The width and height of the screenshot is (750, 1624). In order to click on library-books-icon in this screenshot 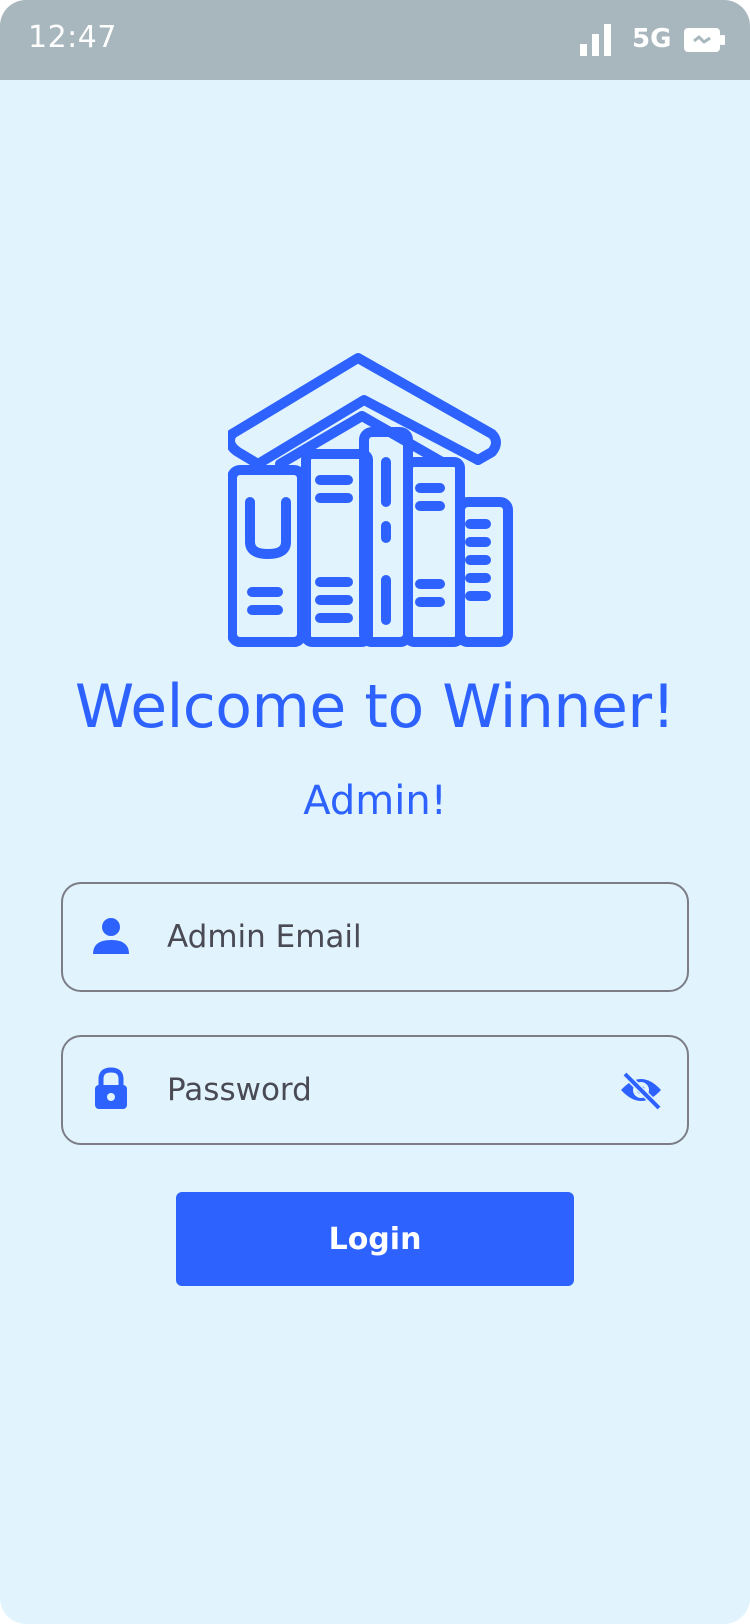, I will do `click(370, 500)`.